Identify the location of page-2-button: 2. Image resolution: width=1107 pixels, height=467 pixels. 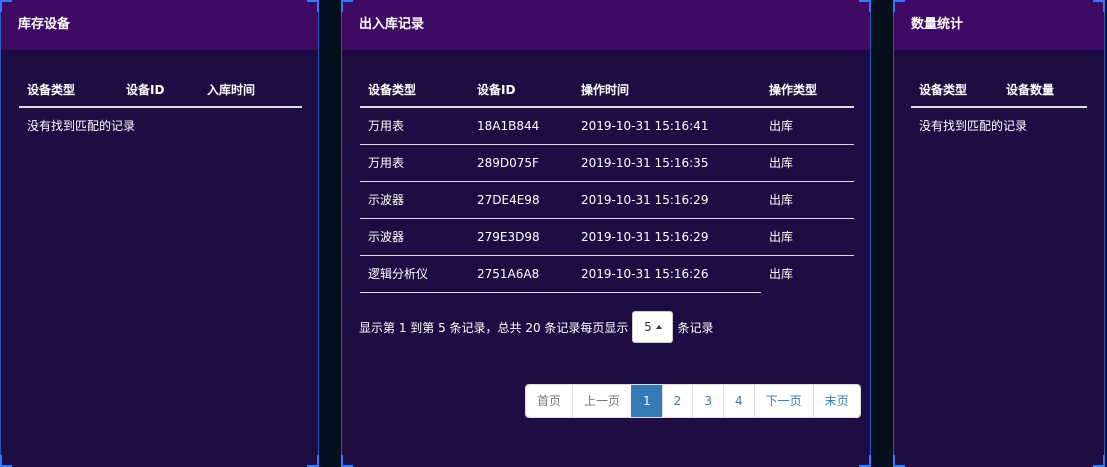
(677, 401).